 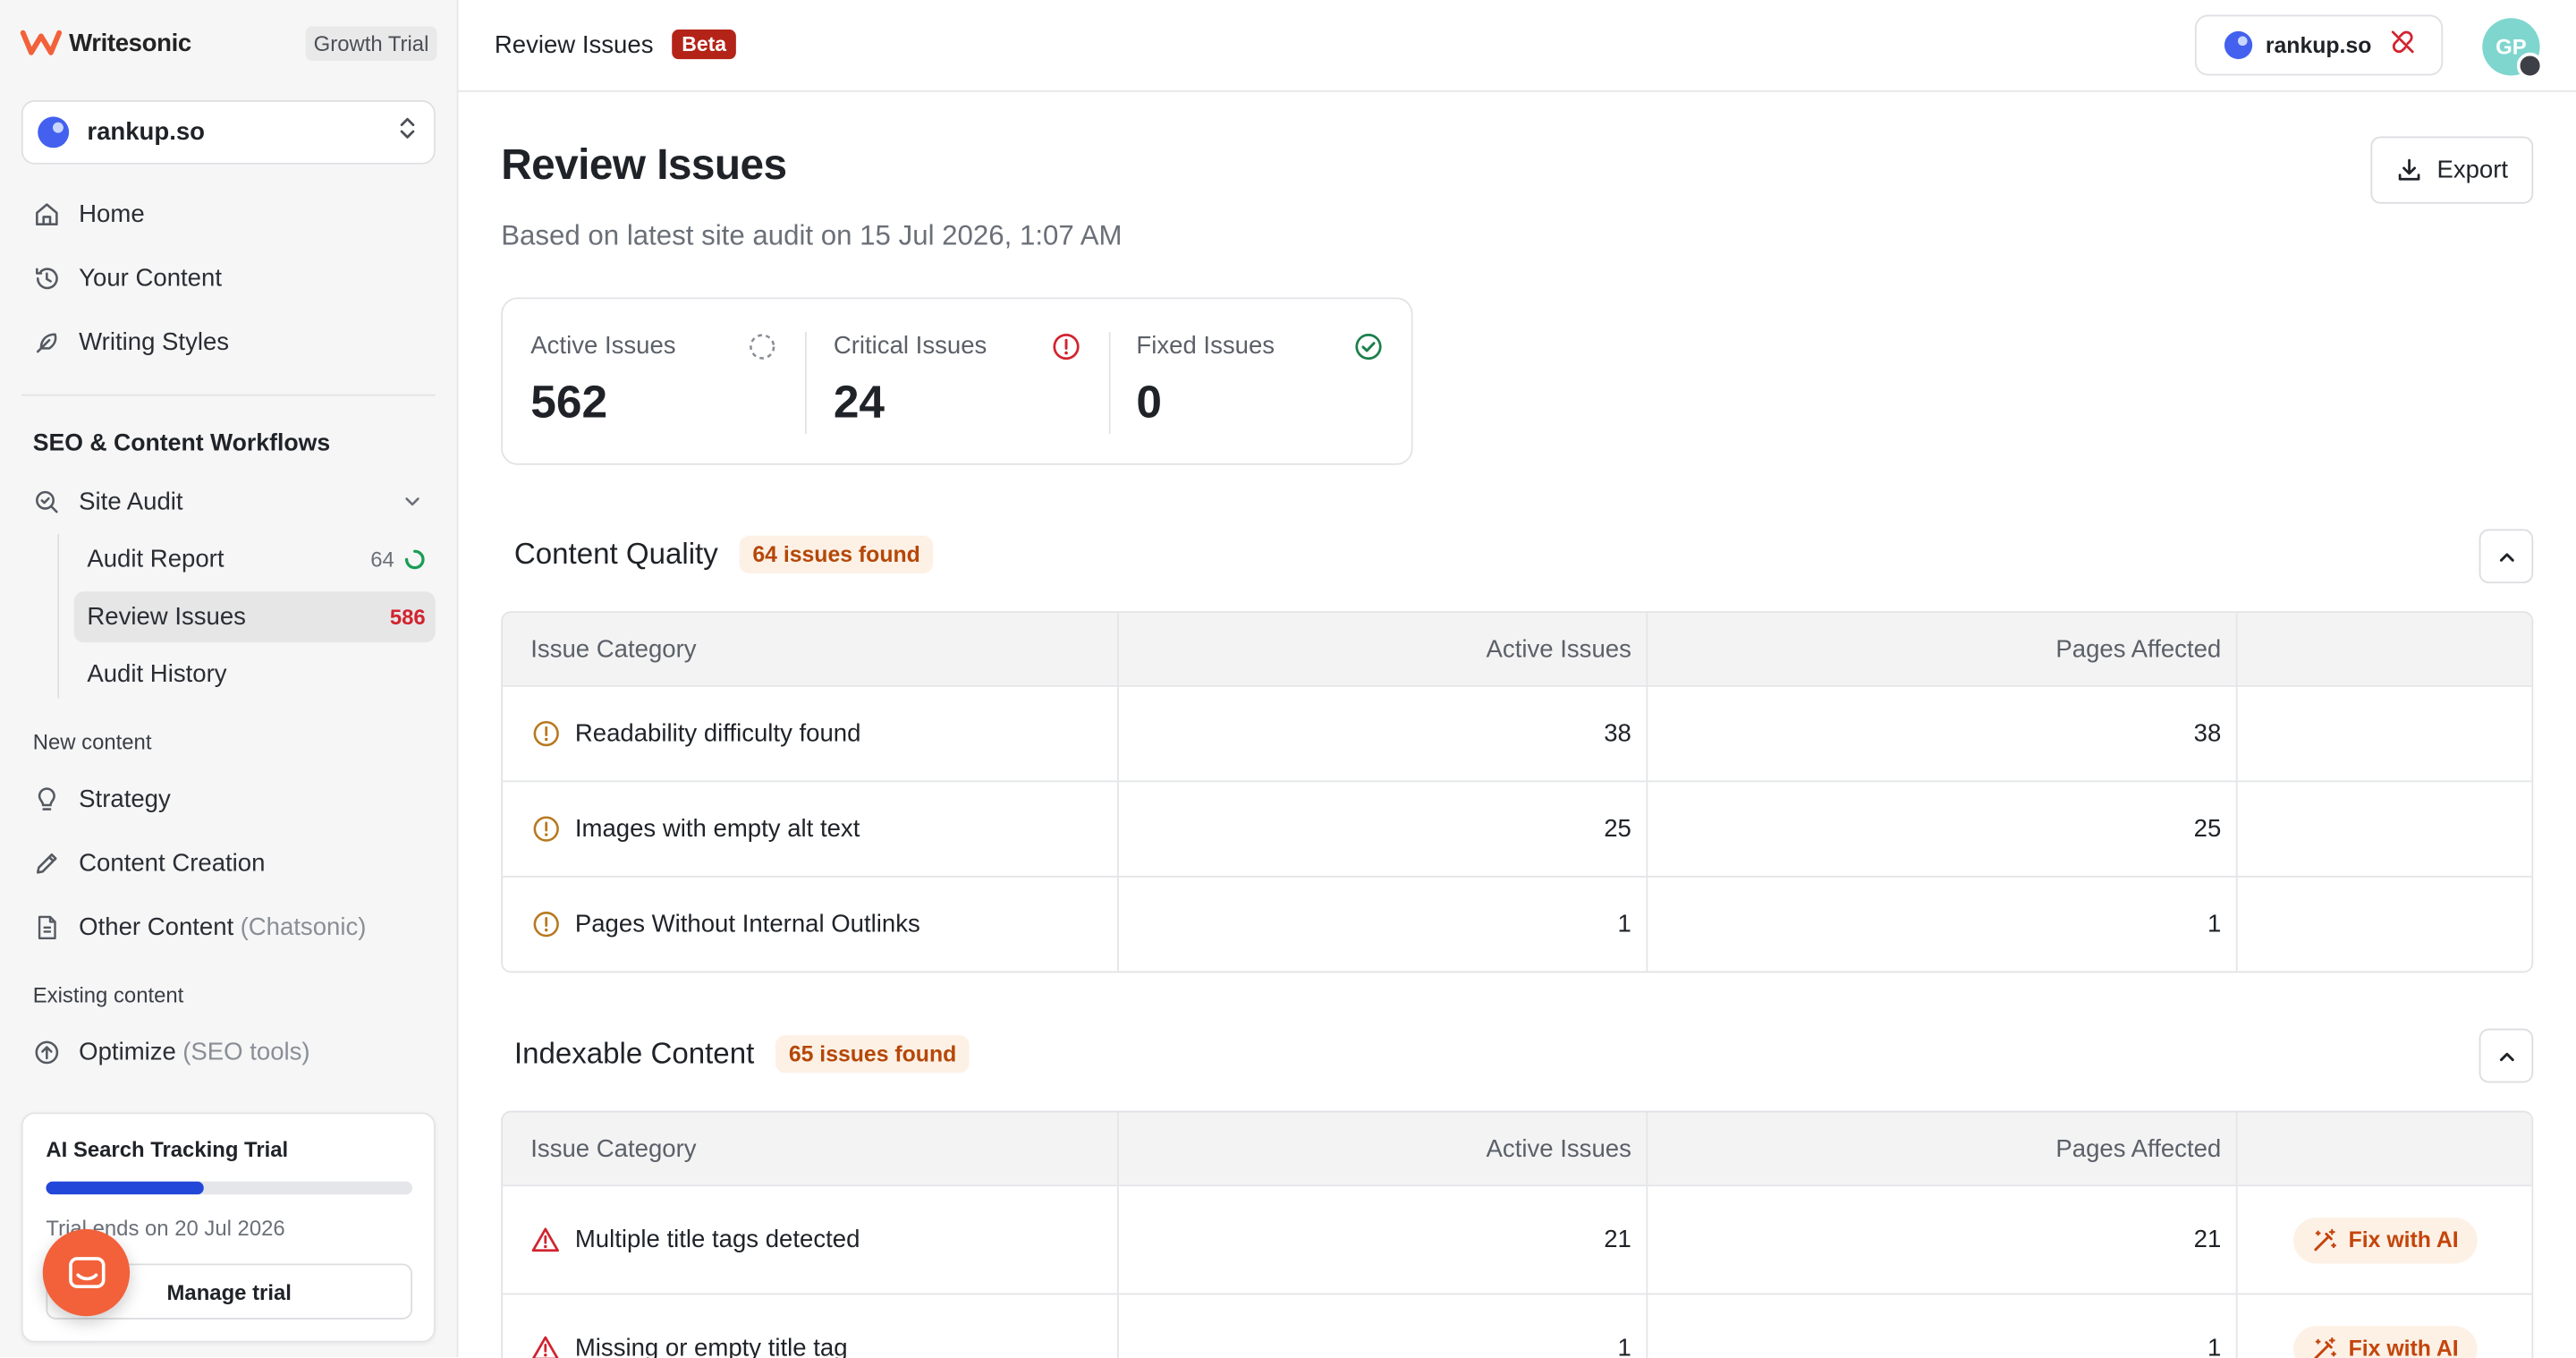 I want to click on group-indexable-content-header: Indexable Content 65 issues found, so click(x=741, y=1054).